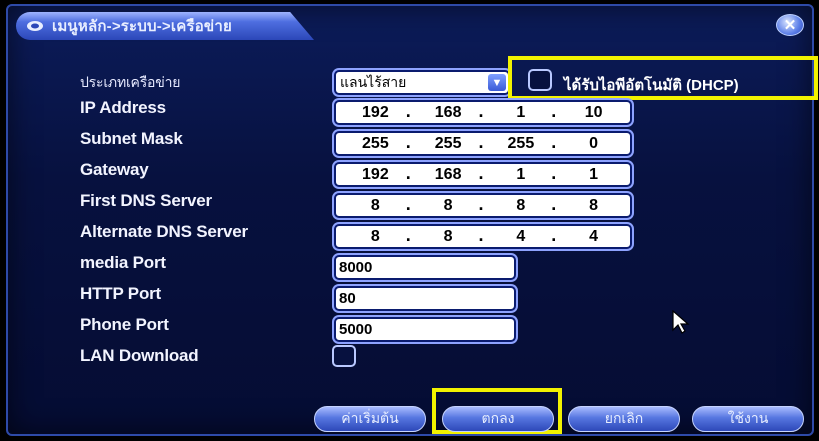 The image size is (819, 441). Describe the element at coordinates (422, 82) in the screenshot. I see `network-type-select: แลนไร้สาย ▼` at that location.